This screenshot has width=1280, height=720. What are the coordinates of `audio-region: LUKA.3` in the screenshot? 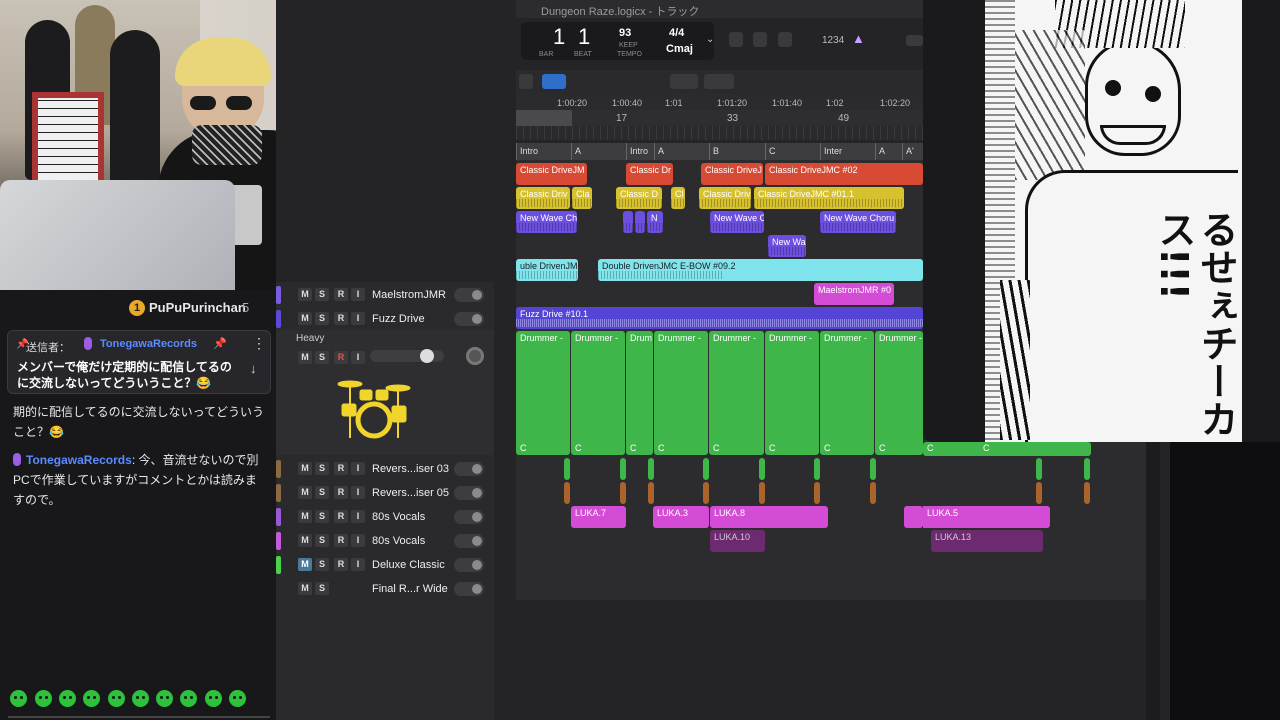 It's located at (681, 517).